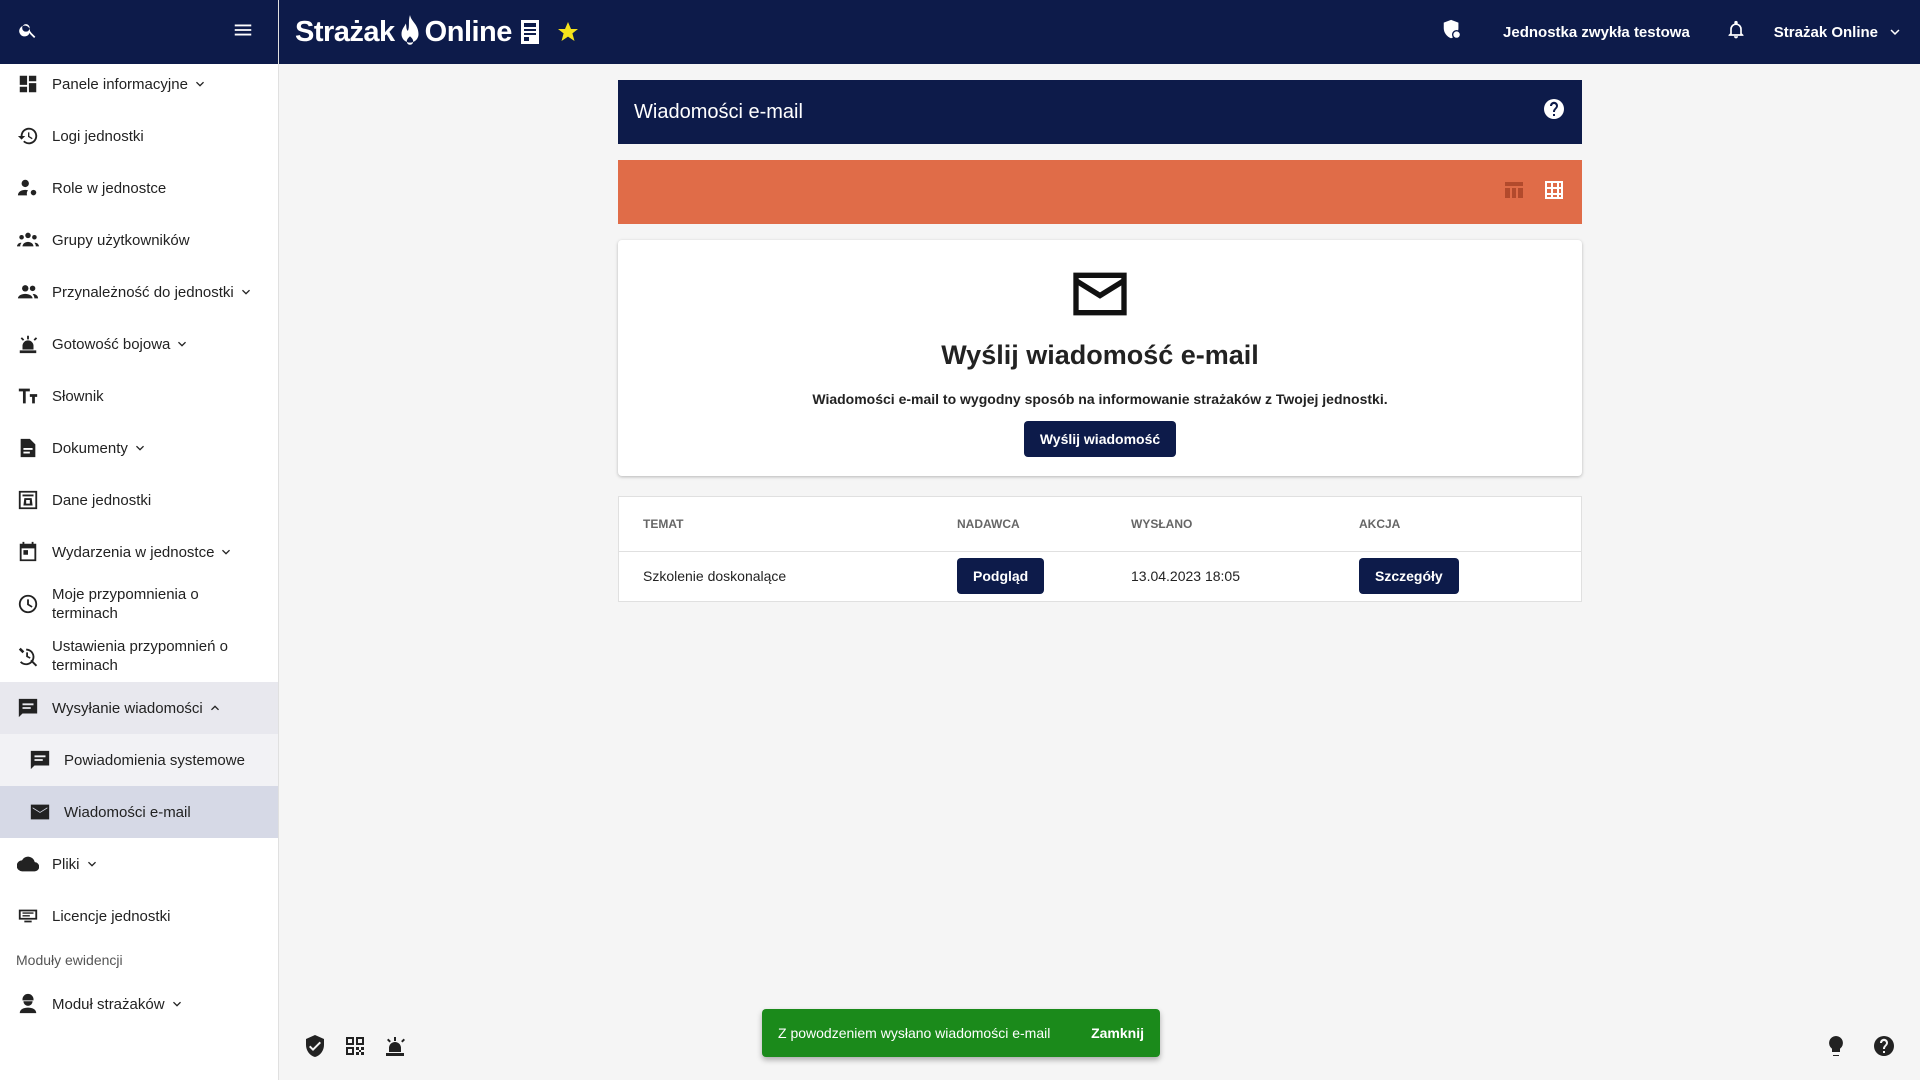  I want to click on bottom-right-icons, so click(1860, 1048).